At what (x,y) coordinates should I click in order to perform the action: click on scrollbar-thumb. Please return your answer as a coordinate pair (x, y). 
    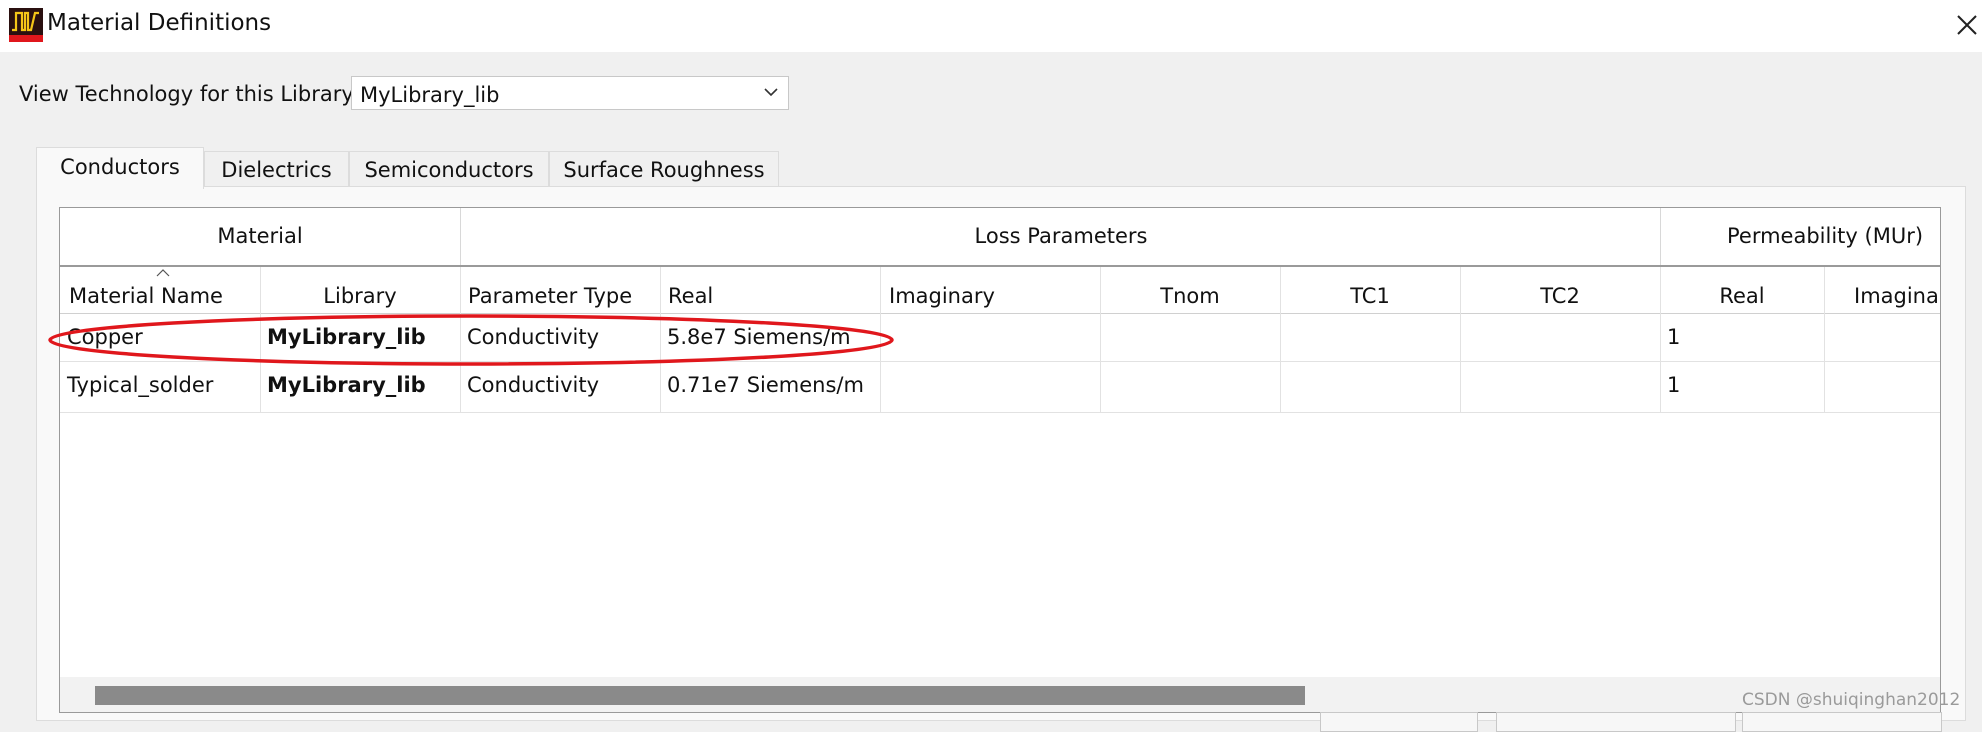
    Looking at the image, I should click on (700, 695).